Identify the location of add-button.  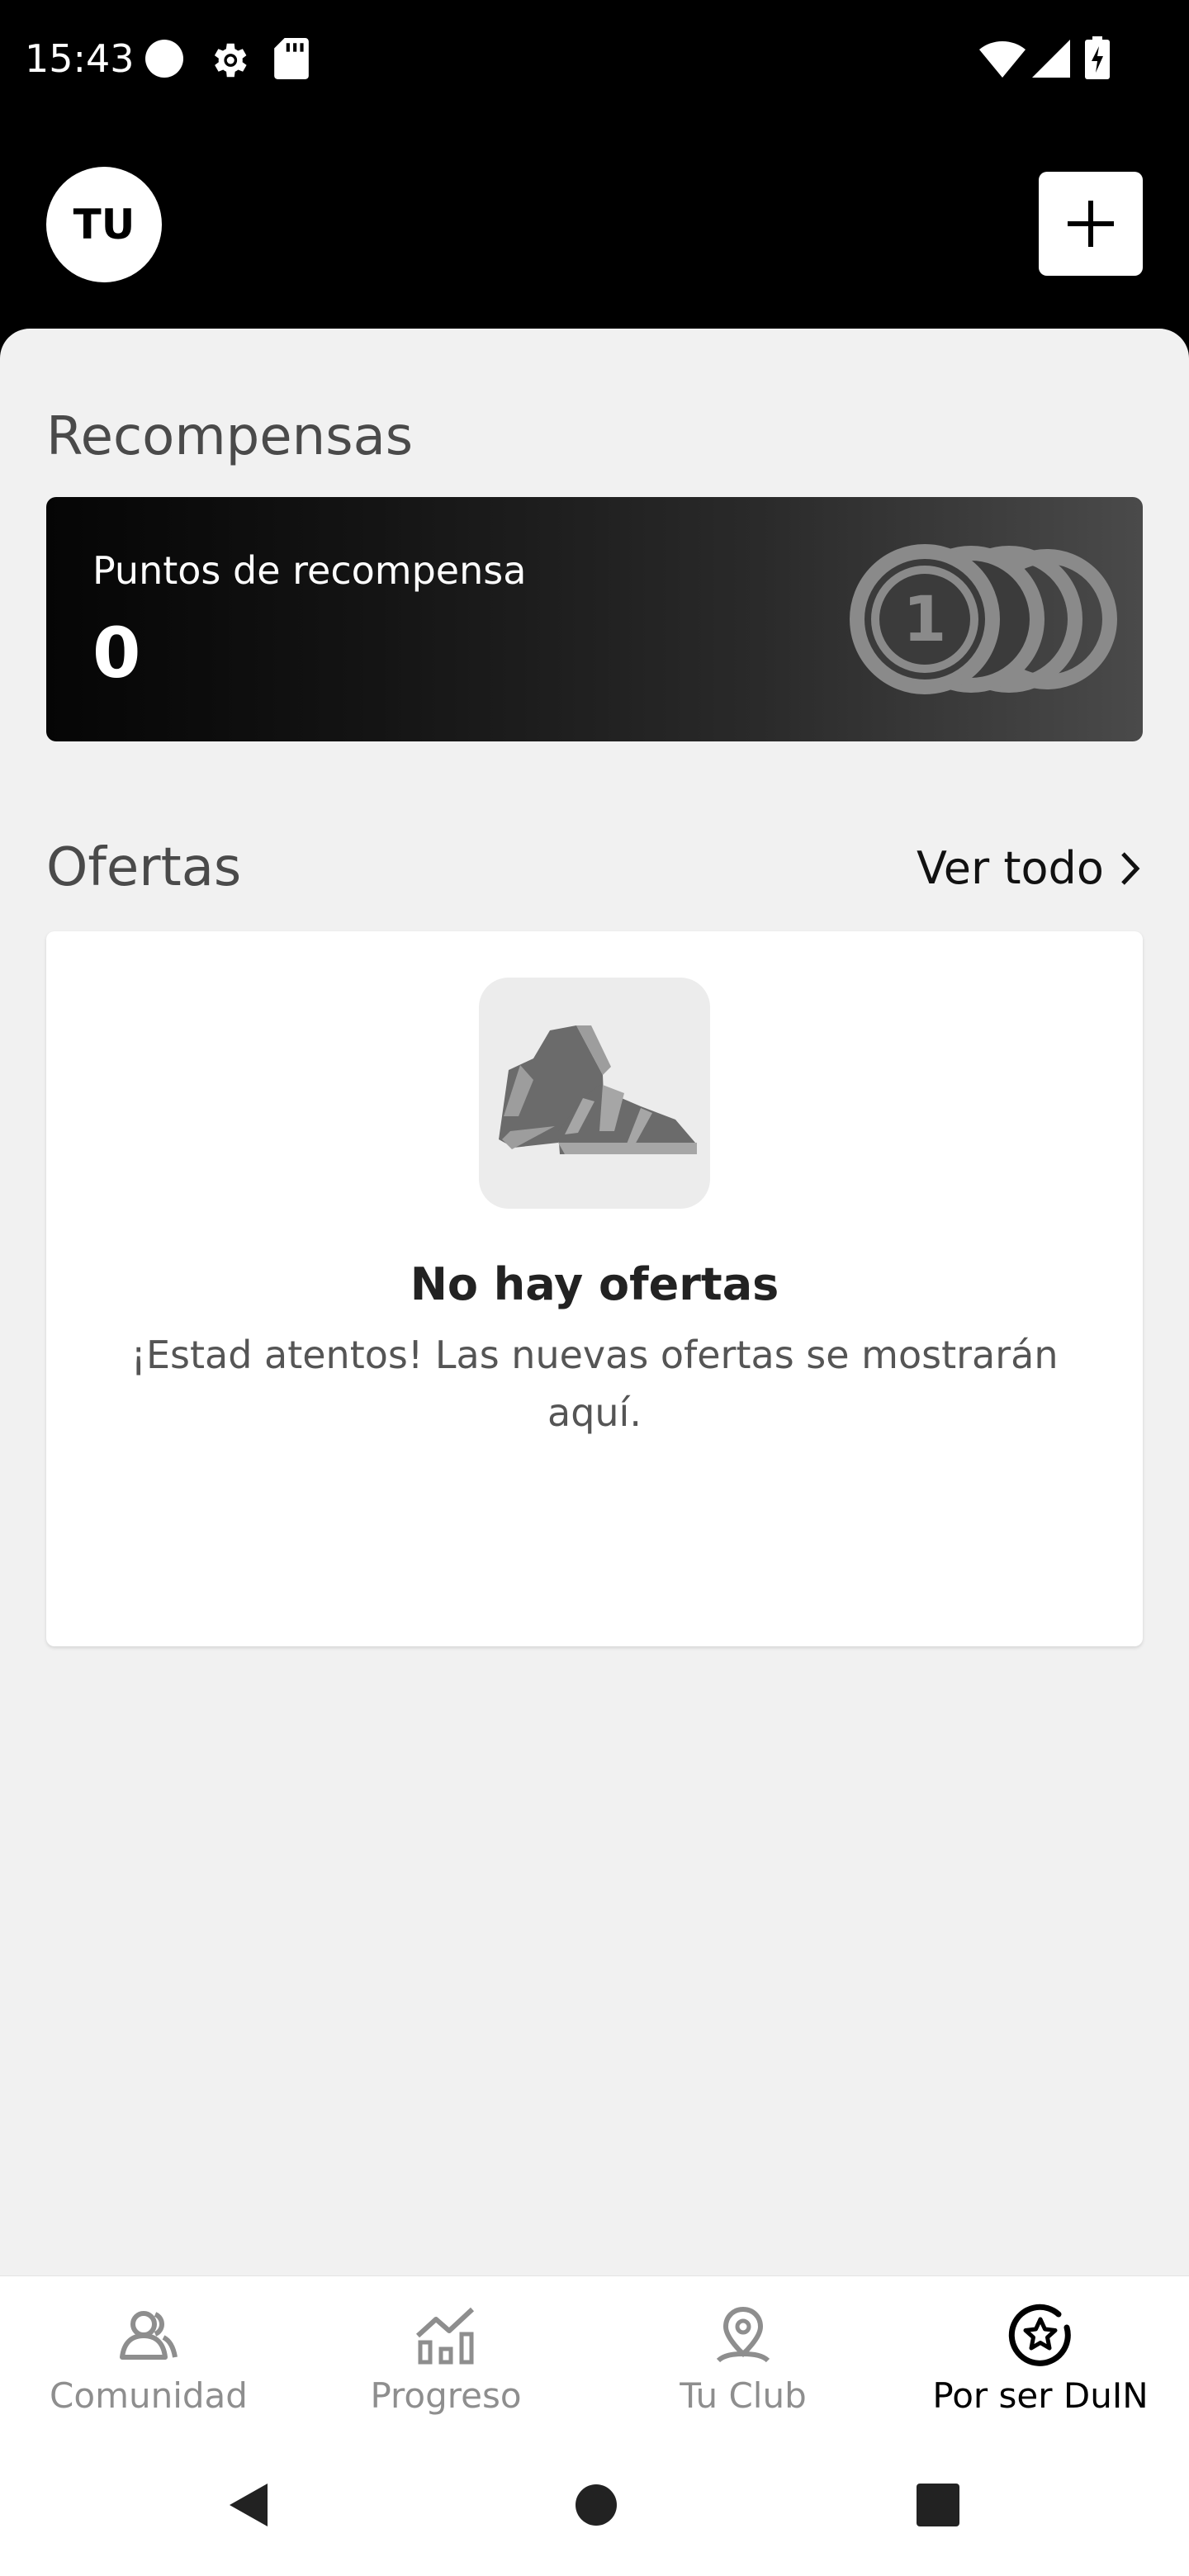
(1091, 224).